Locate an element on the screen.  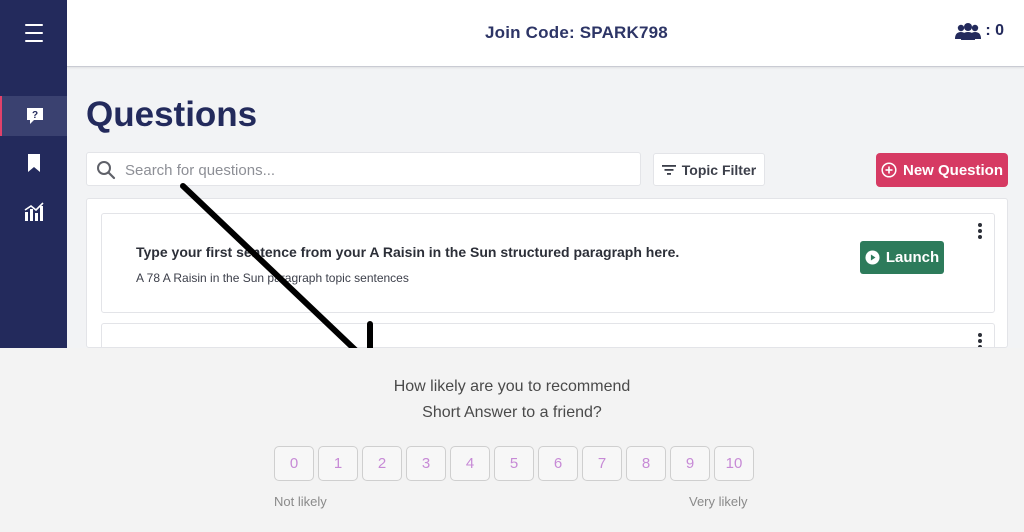
rating-option-5: 5 is located at coordinates (514, 463).